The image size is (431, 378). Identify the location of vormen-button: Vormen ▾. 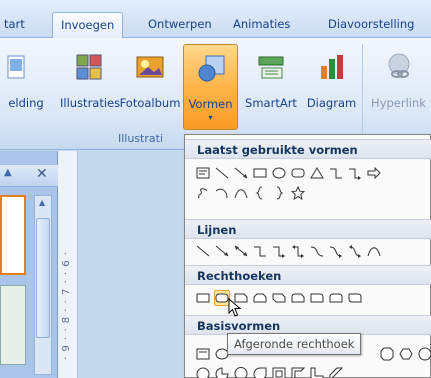
(210, 87).